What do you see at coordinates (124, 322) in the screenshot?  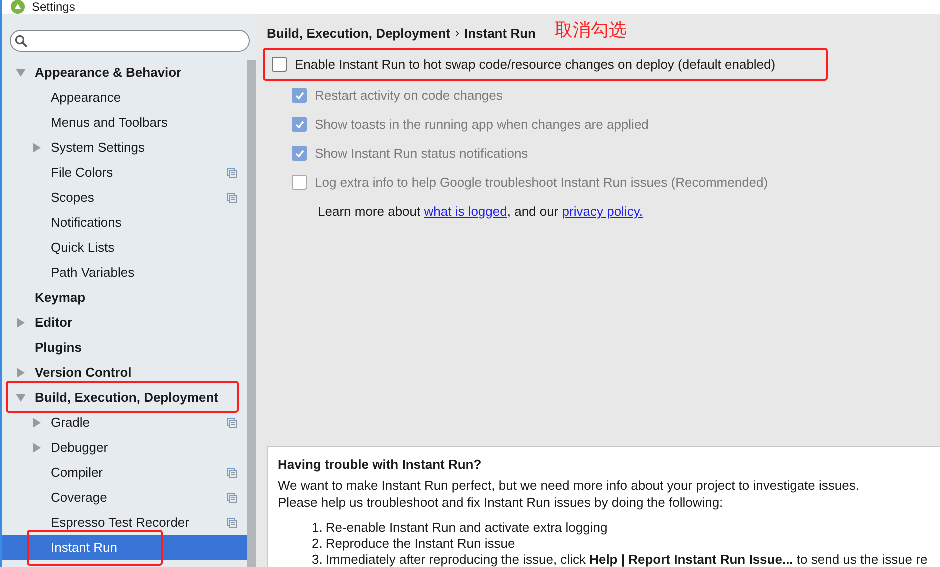 I see `tree-item: Editor` at bounding box center [124, 322].